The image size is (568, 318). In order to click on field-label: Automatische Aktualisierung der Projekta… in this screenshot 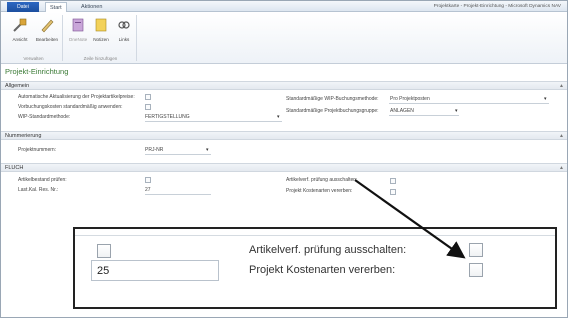, I will do `click(76, 97)`.